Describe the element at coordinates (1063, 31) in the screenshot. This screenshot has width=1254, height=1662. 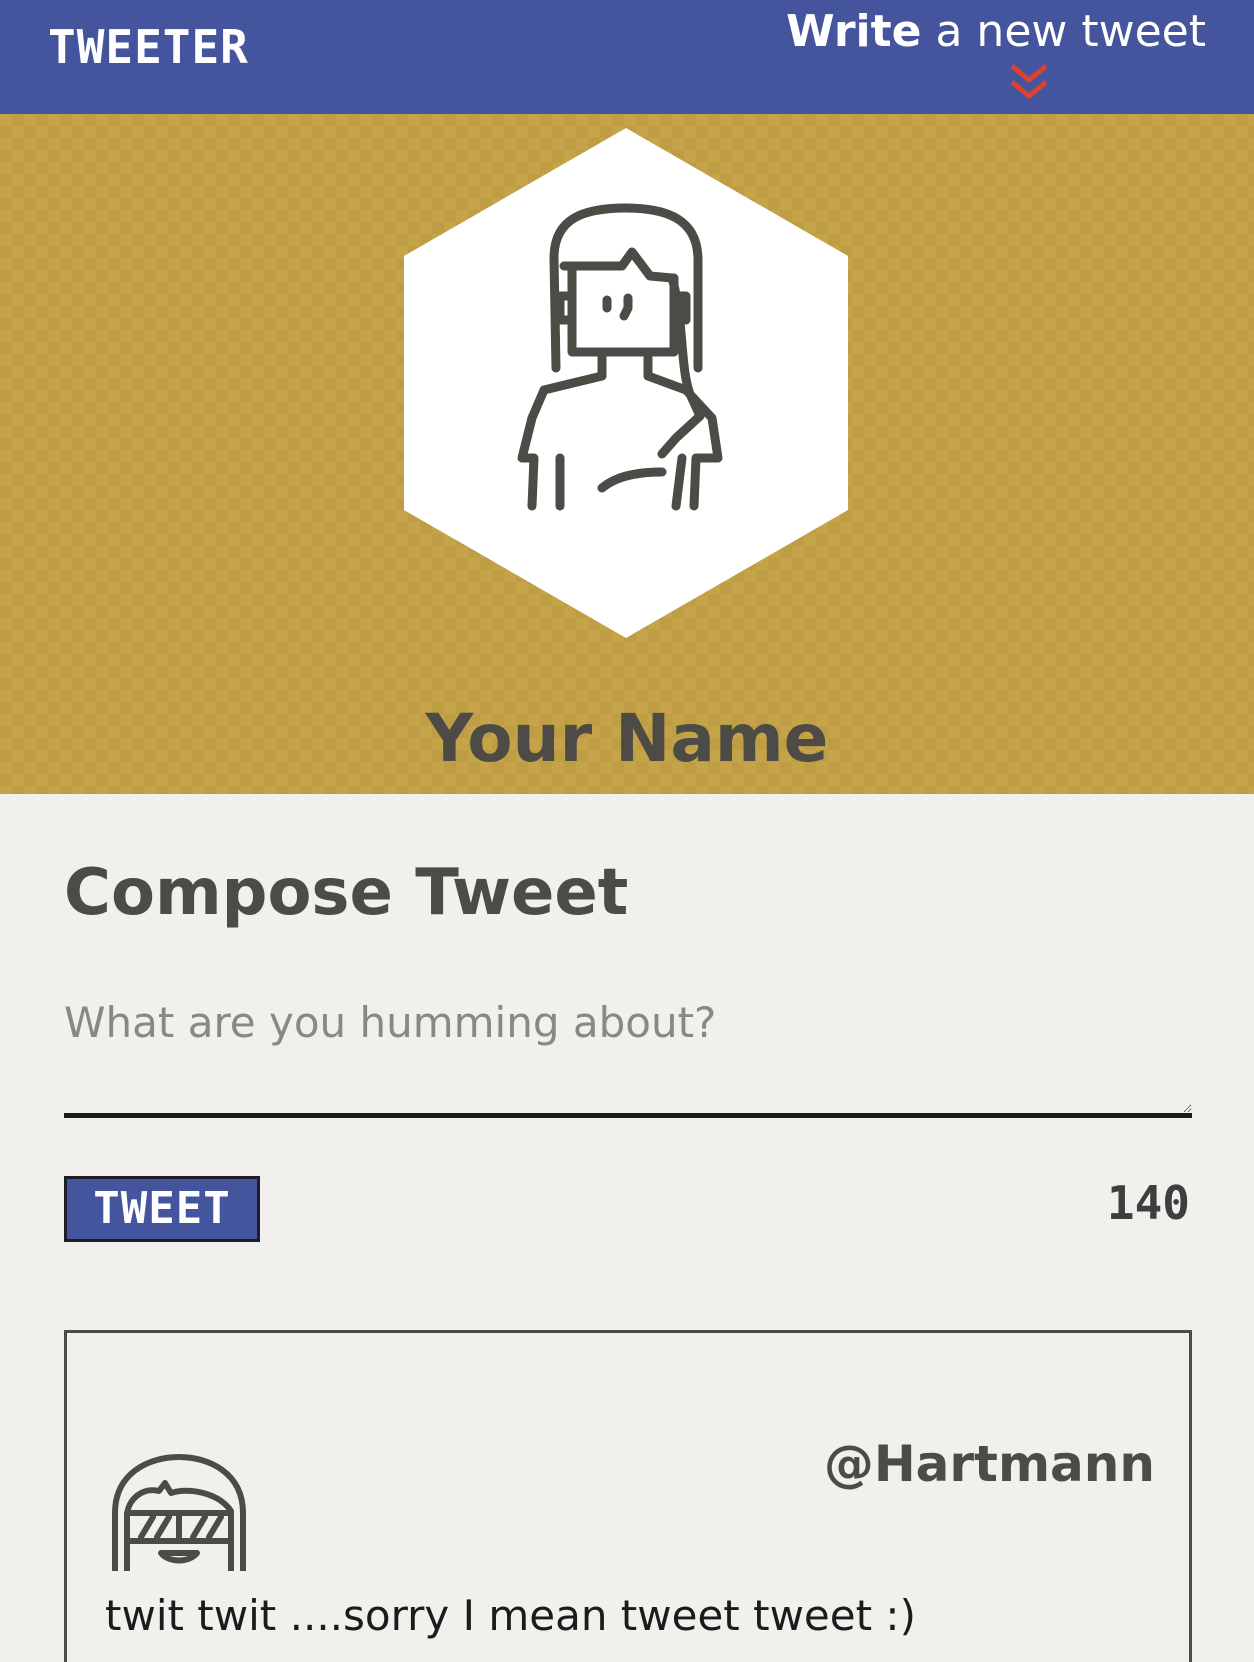
I see `write-new-tweet-rest: a new tweet` at that location.